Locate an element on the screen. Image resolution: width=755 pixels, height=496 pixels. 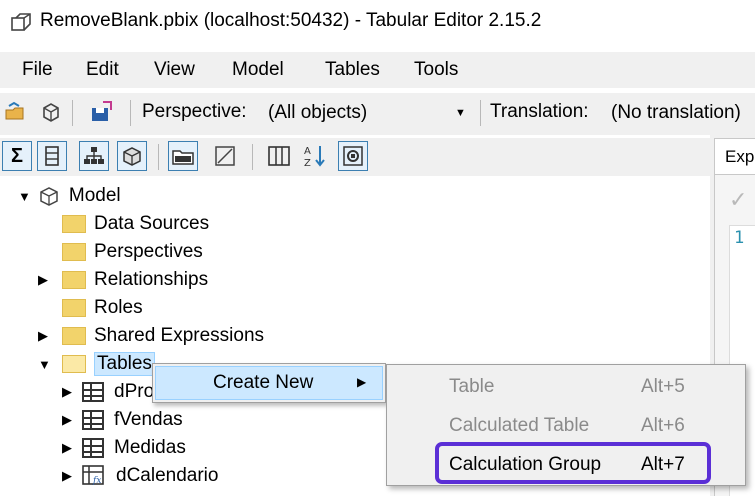
menu-tables: Tables is located at coordinates (352, 70).